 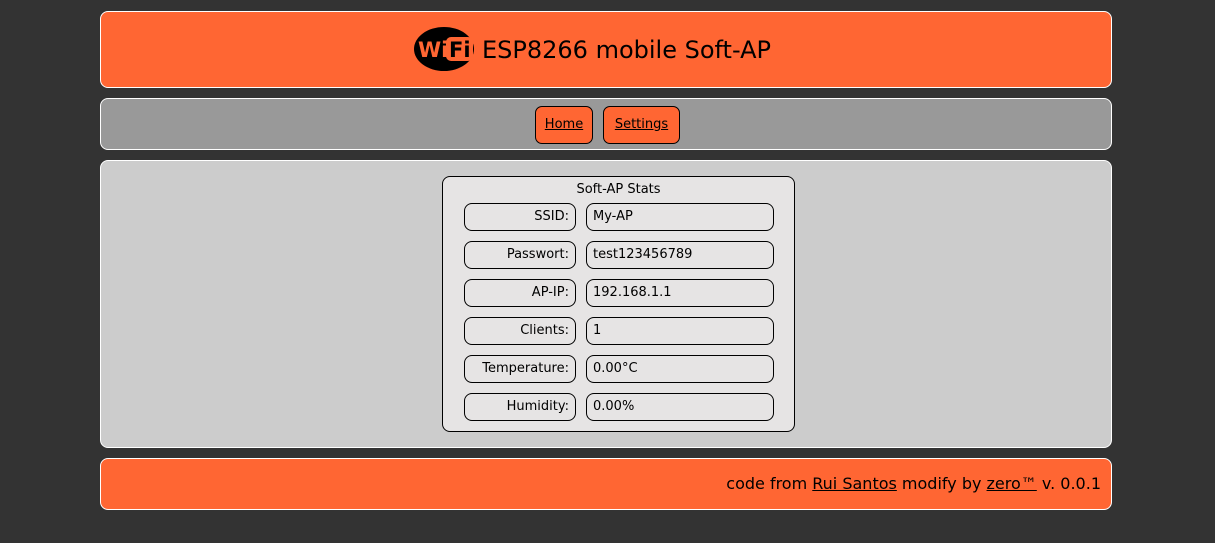 What do you see at coordinates (564, 125) in the screenshot?
I see `home-link: Home` at bounding box center [564, 125].